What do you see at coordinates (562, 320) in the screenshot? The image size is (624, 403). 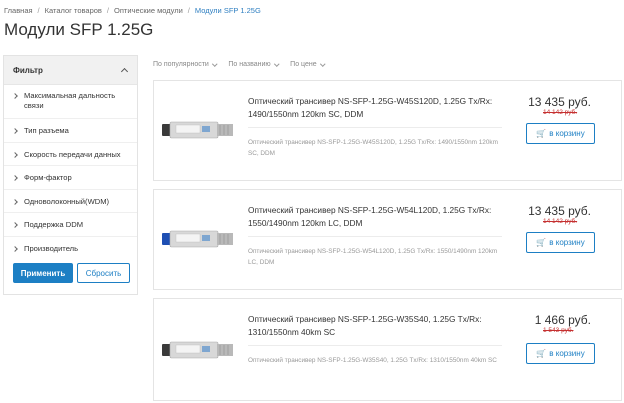 I see `product-price: 1 466 руб.` at bounding box center [562, 320].